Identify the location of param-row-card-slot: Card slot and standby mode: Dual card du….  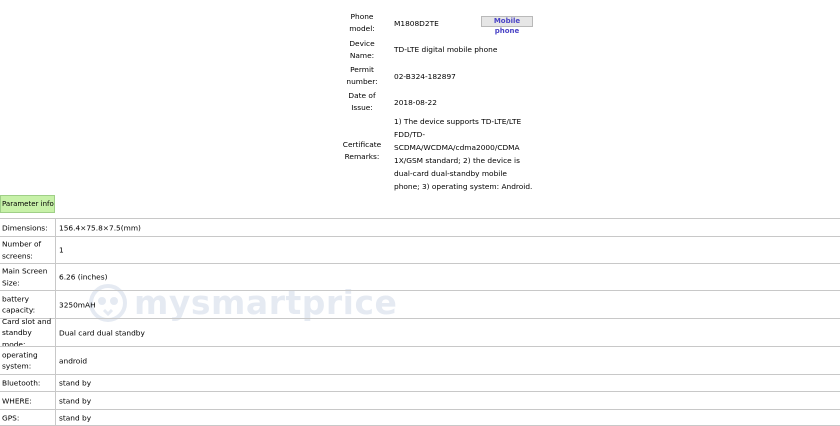
(420, 332).